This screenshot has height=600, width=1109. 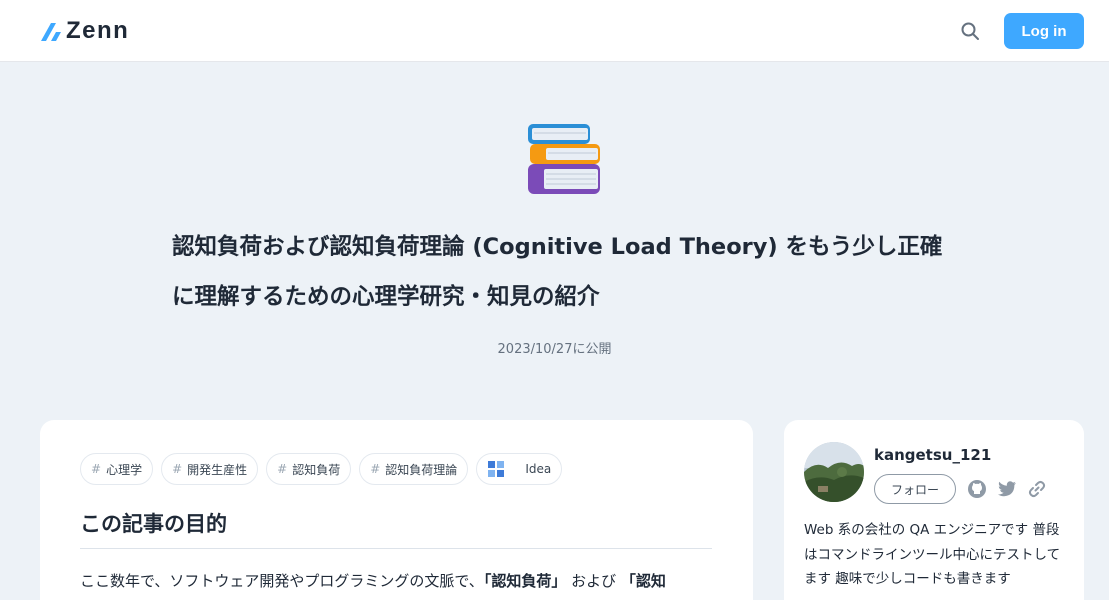 I want to click on github-icon, so click(x=977, y=489).